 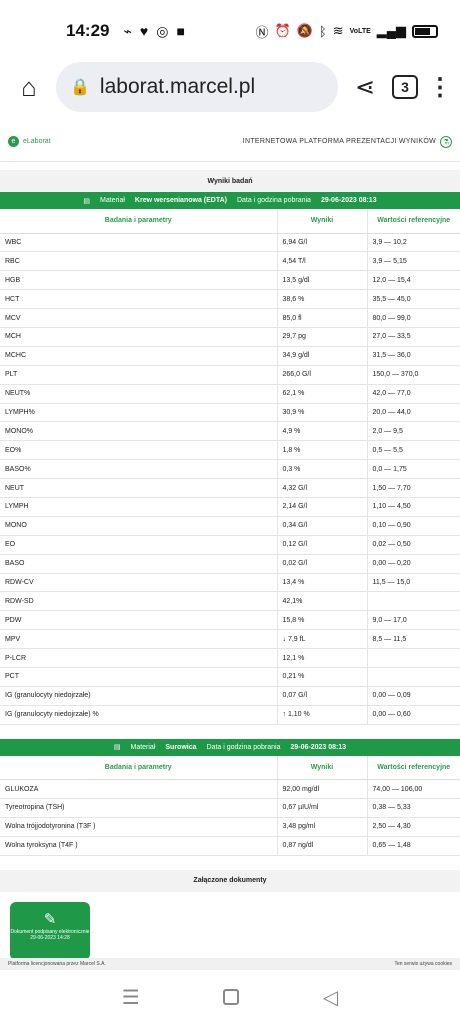 I want to click on home-nav-icon, so click(x=231, y=997).